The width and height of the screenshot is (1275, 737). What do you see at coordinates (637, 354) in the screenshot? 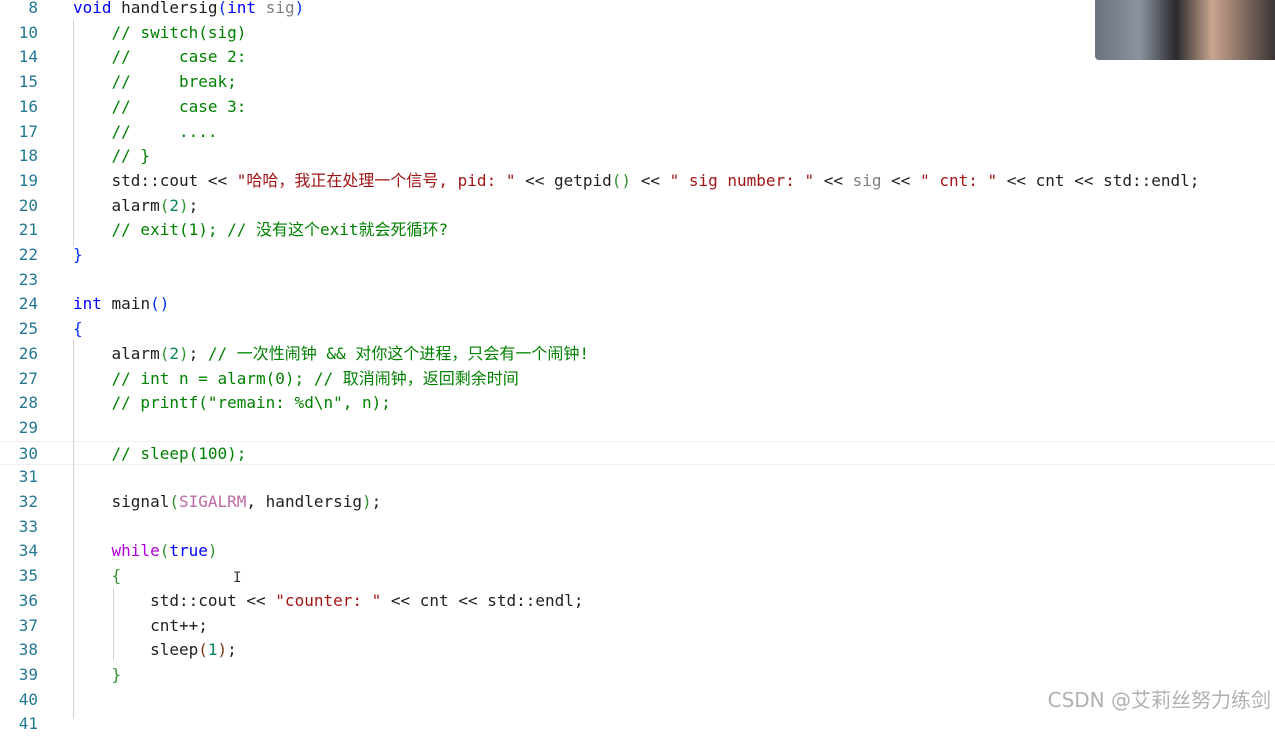
I see `code-line: 26 alarm(2); // 一次性闹钟 && 对你这个进程，只会有一个闹钟!` at bounding box center [637, 354].